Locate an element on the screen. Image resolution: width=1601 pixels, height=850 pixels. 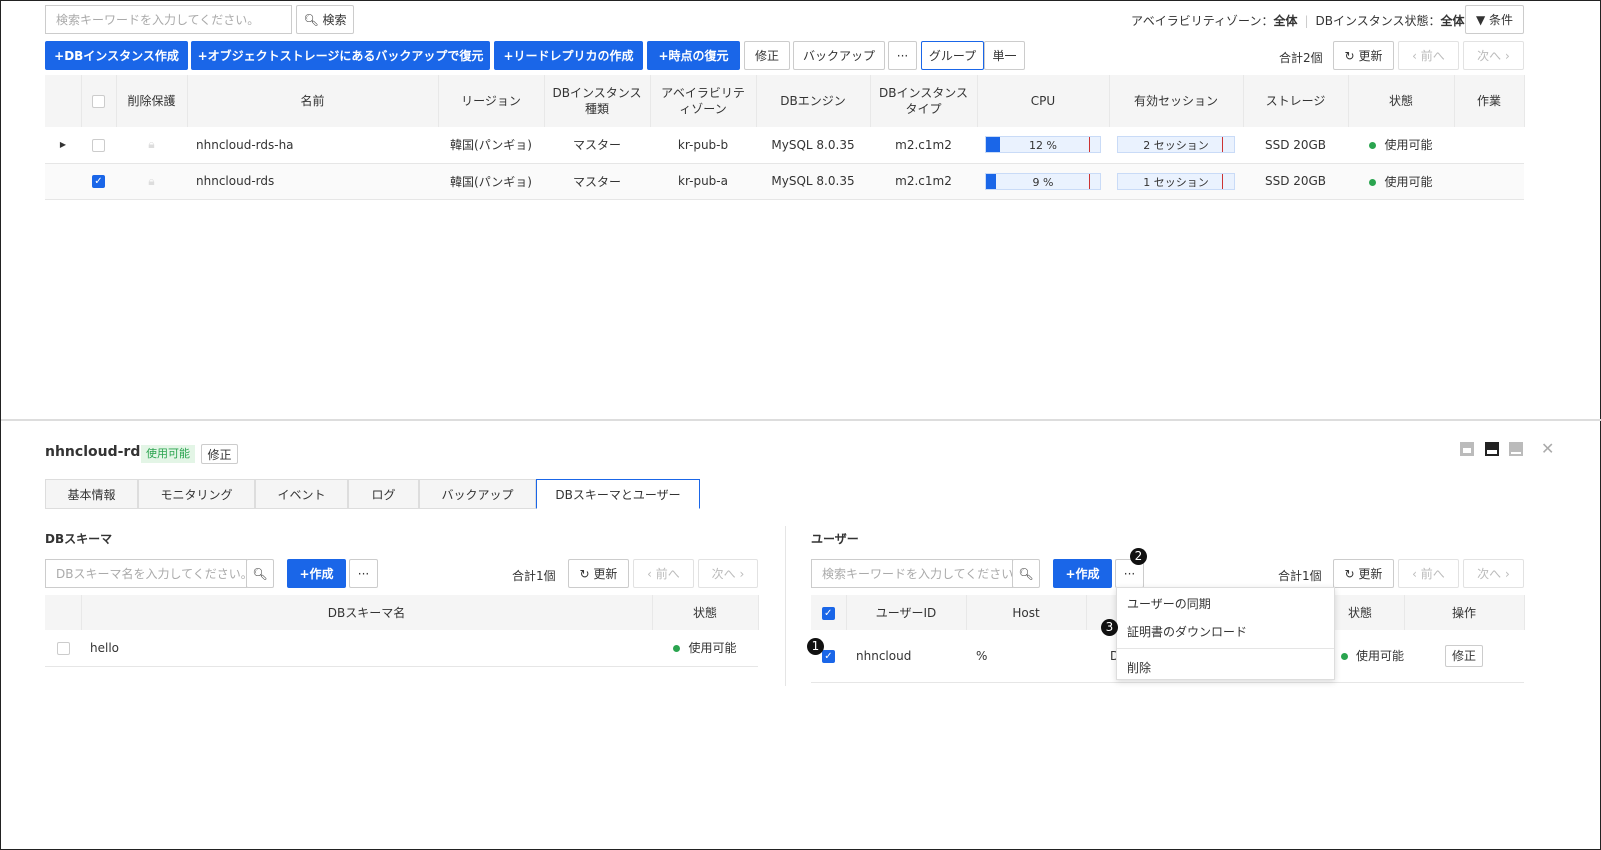
schema-total: 合計1個 is located at coordinates (534, 576).